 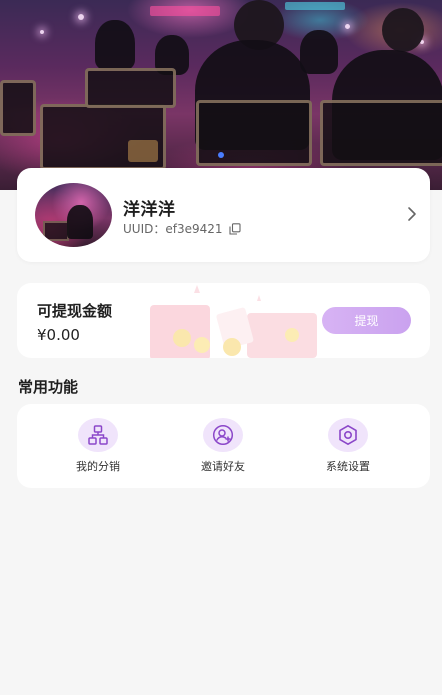 I want to click on settings-hexagon-icon, so click(x=348, y=435).